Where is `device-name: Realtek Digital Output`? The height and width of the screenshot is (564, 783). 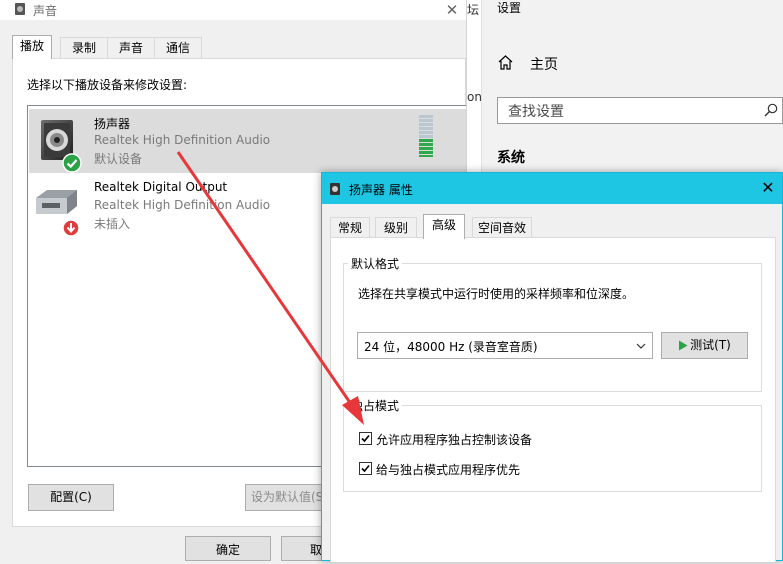
device-name: Realtek Digital Output is located at coordinates (161, 187).